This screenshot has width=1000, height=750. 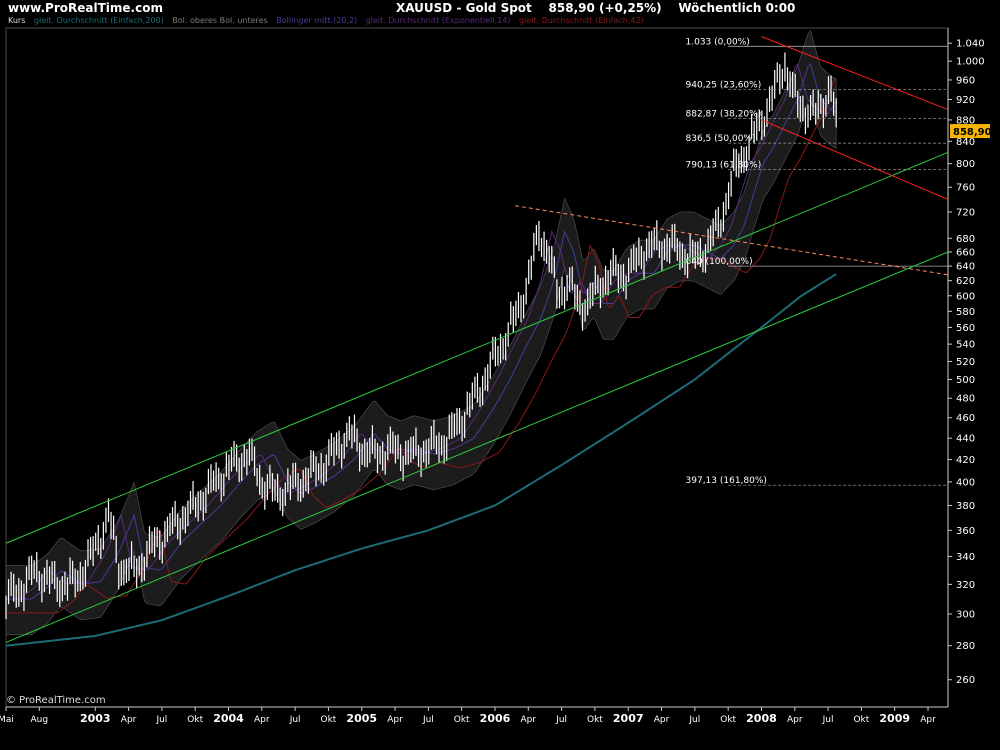 What do you see at coordinates (965, 188) in the screenshot?
I see `y-tick-label: 760` at bounding box center [965, 188].